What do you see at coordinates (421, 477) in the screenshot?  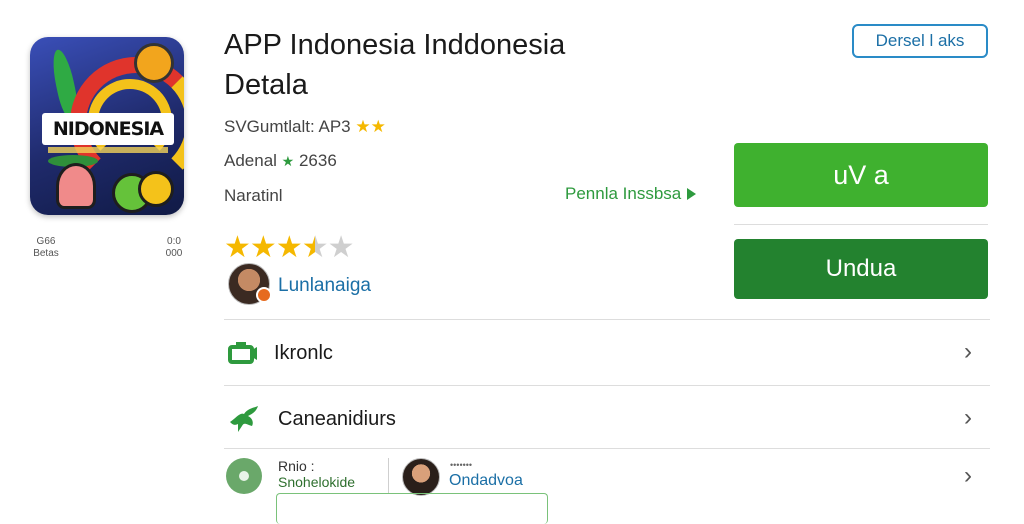 I see `user-avatar` at bounding box center [421, 477].